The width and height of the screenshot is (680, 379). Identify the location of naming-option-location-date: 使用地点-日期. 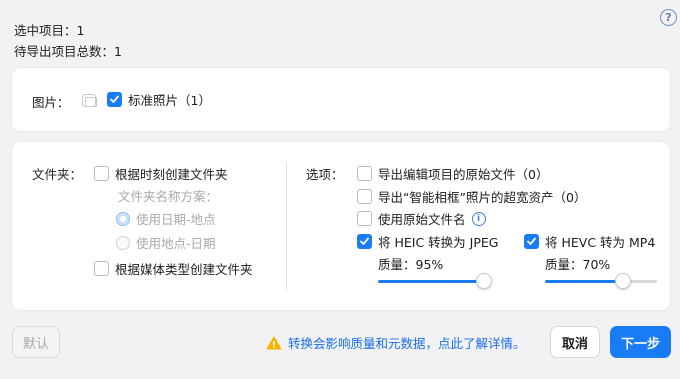
(166, 242).